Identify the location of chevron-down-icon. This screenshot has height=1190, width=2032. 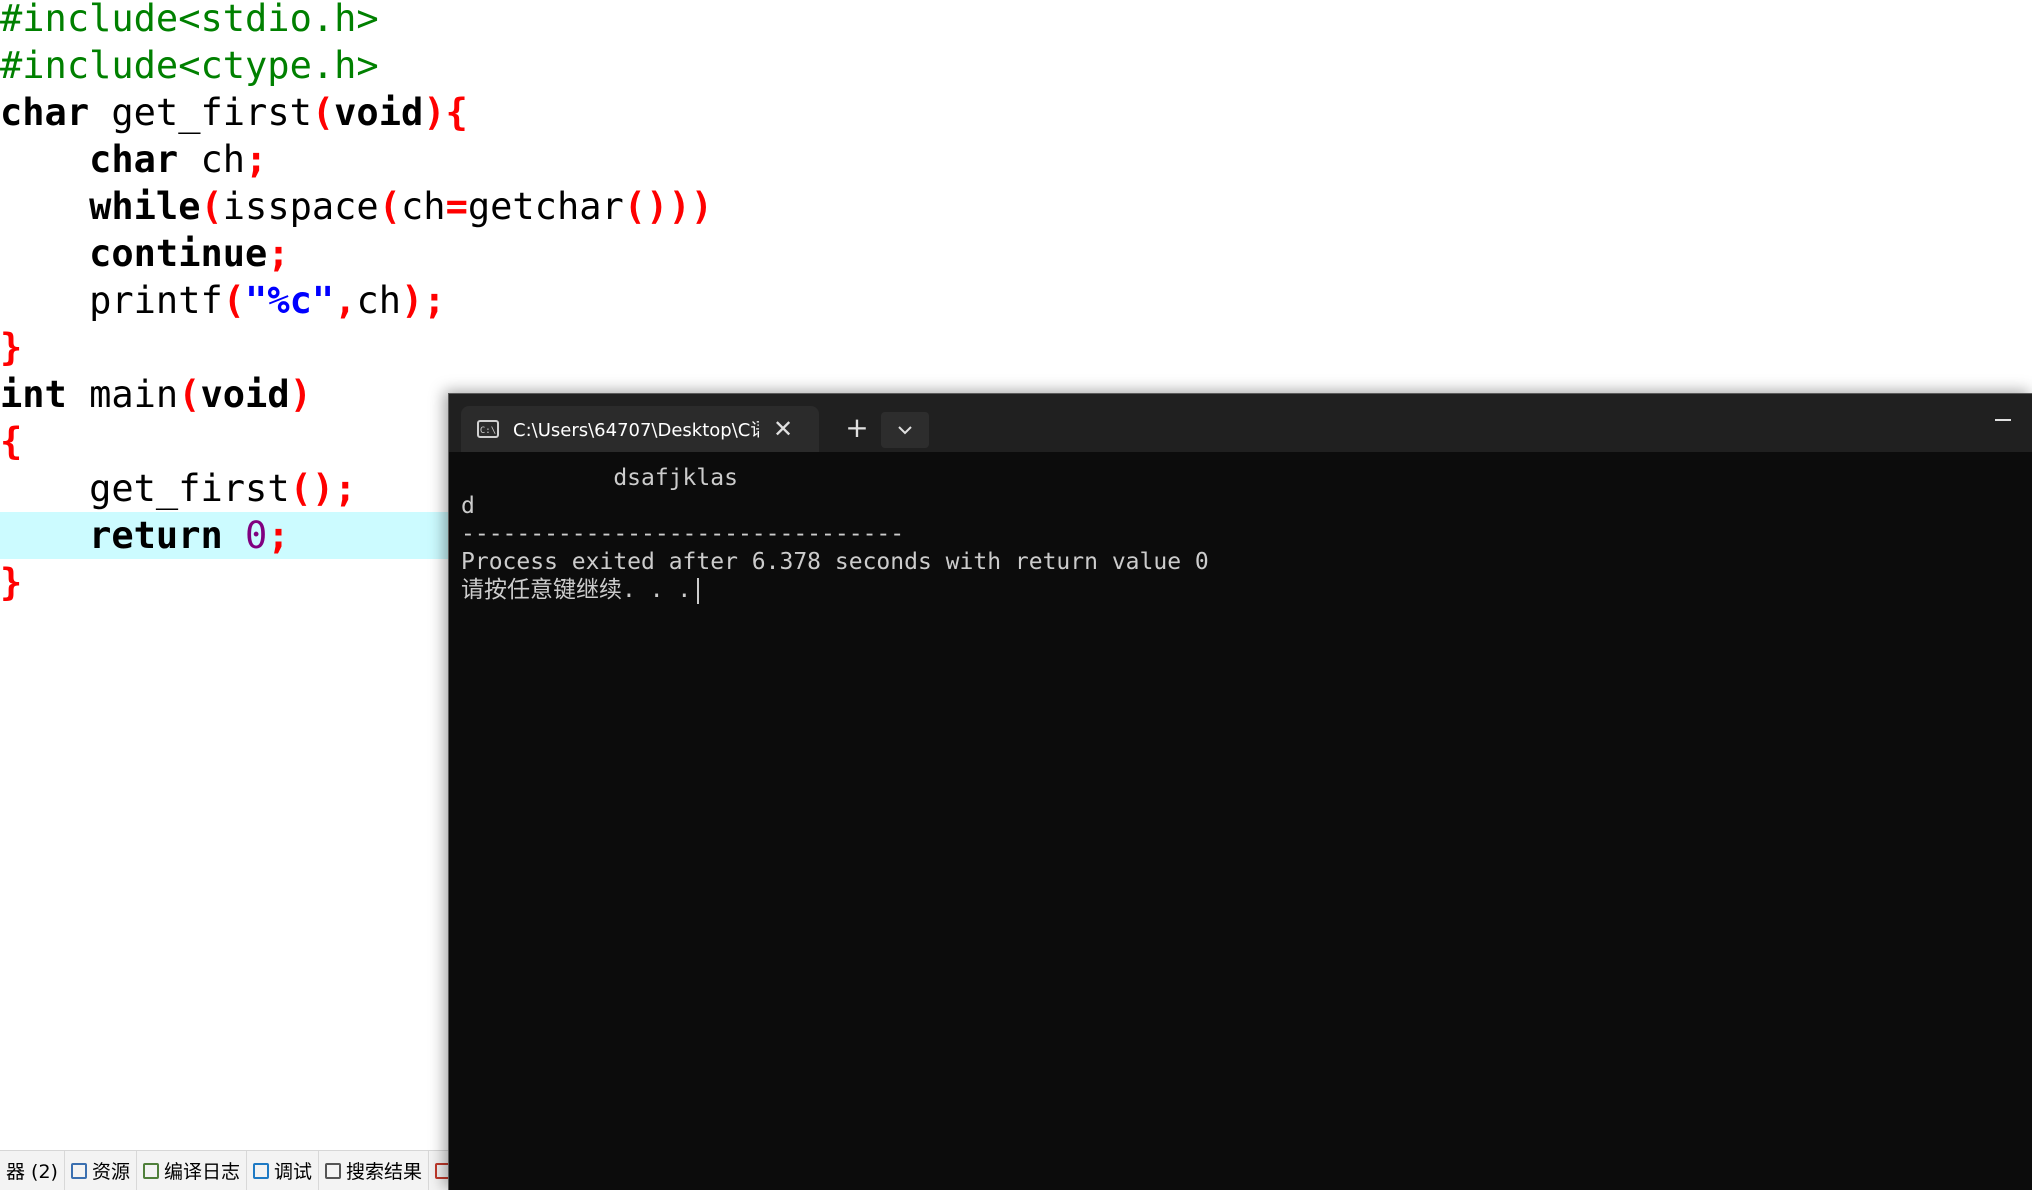
(905, 430).